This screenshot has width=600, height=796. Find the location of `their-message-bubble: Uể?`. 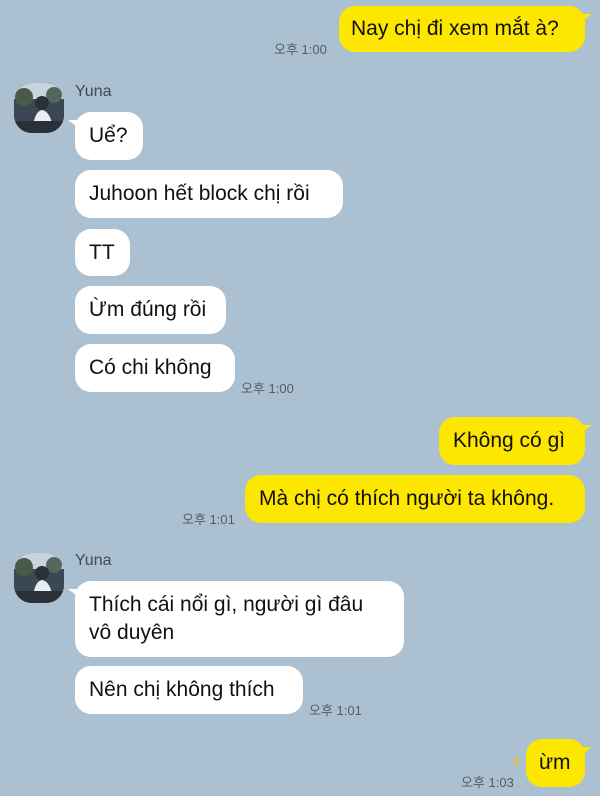

their-message-bubble: Uể? is located at coordinates (105, 136).